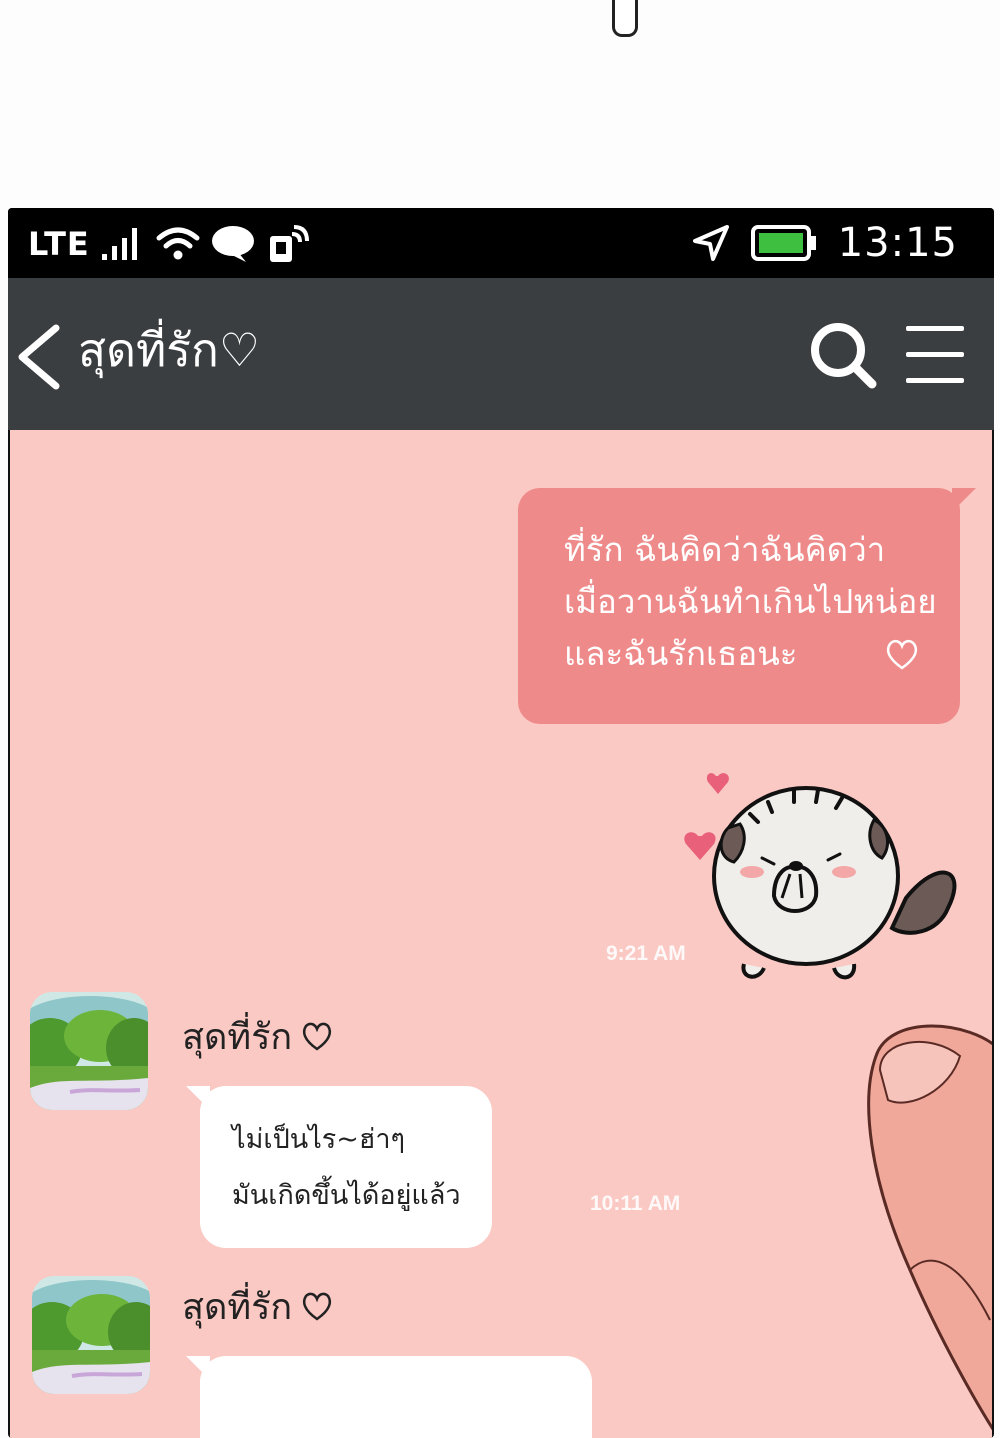 The width and height of the screenshot is (1000, 1438). What do you see at coordinates (750, 601) in the screenshot?
I see `message-line: เมื่อวานฉันทำเกินไปหน่อย` at bounding box center [750, 601].